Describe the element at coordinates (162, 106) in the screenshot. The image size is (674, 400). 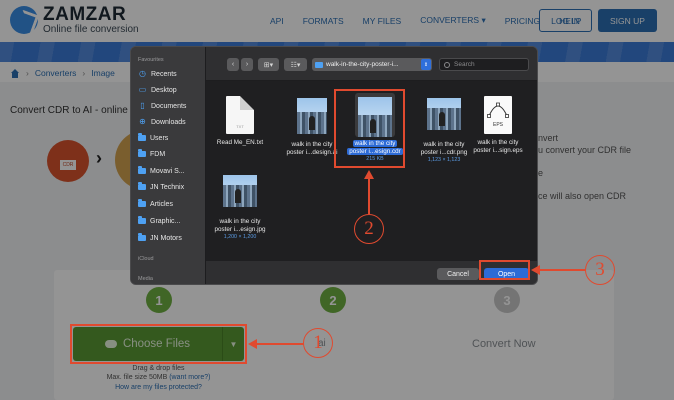
I see `sidebar-item-documents: ▯ Documents` at that location.